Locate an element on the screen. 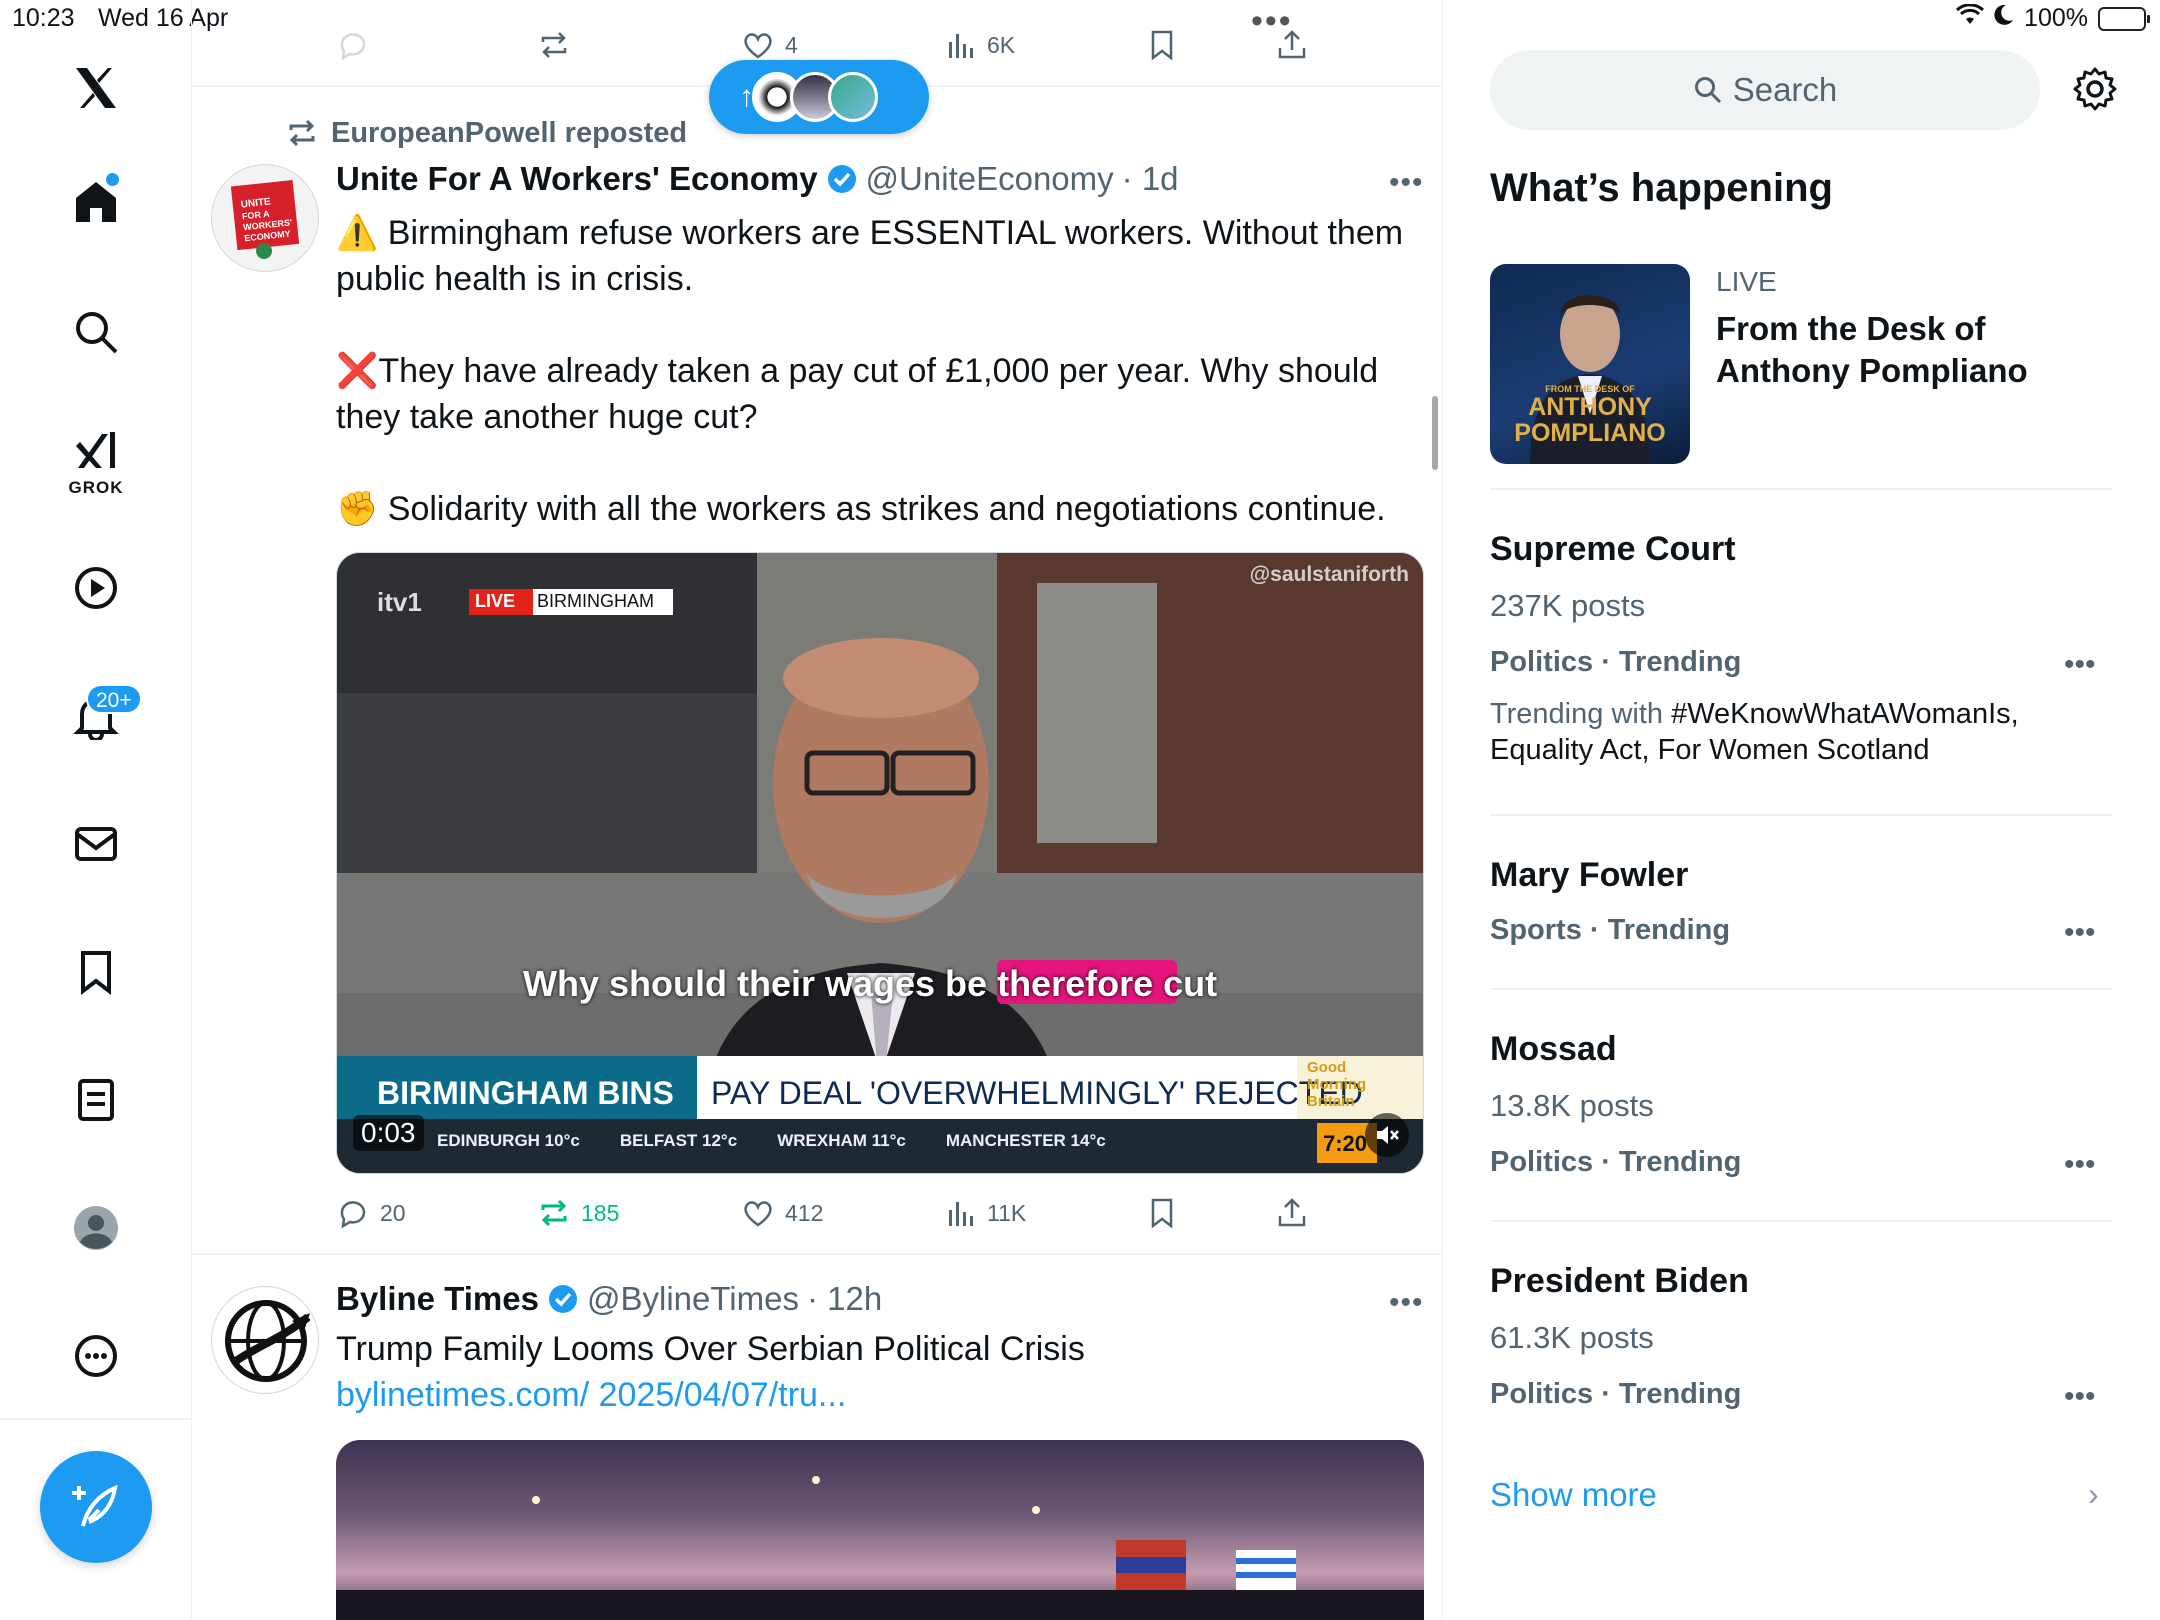 The width and height of the screenshot is (2160, 1620). views-button: 6K is located at coordinates (979, 45).